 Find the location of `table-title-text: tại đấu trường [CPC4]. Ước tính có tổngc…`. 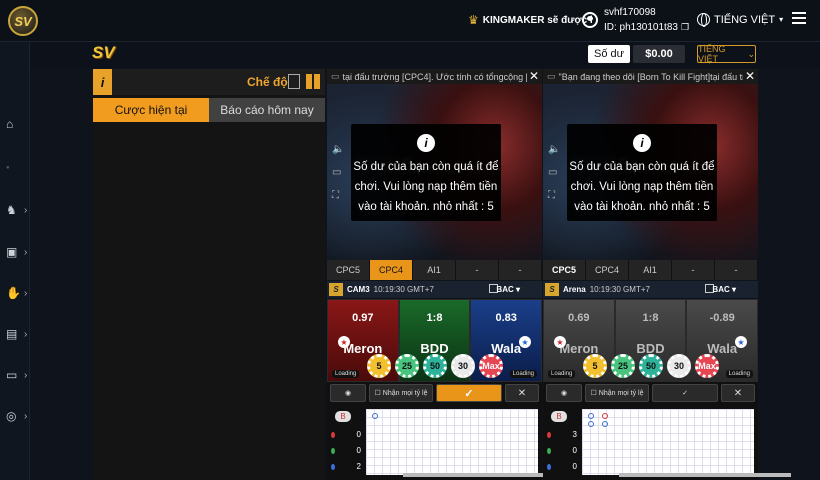

table-title-text: tại đấu trường [CPC4]. Ước tính có tổngc… is located at coordinates (440, 76).